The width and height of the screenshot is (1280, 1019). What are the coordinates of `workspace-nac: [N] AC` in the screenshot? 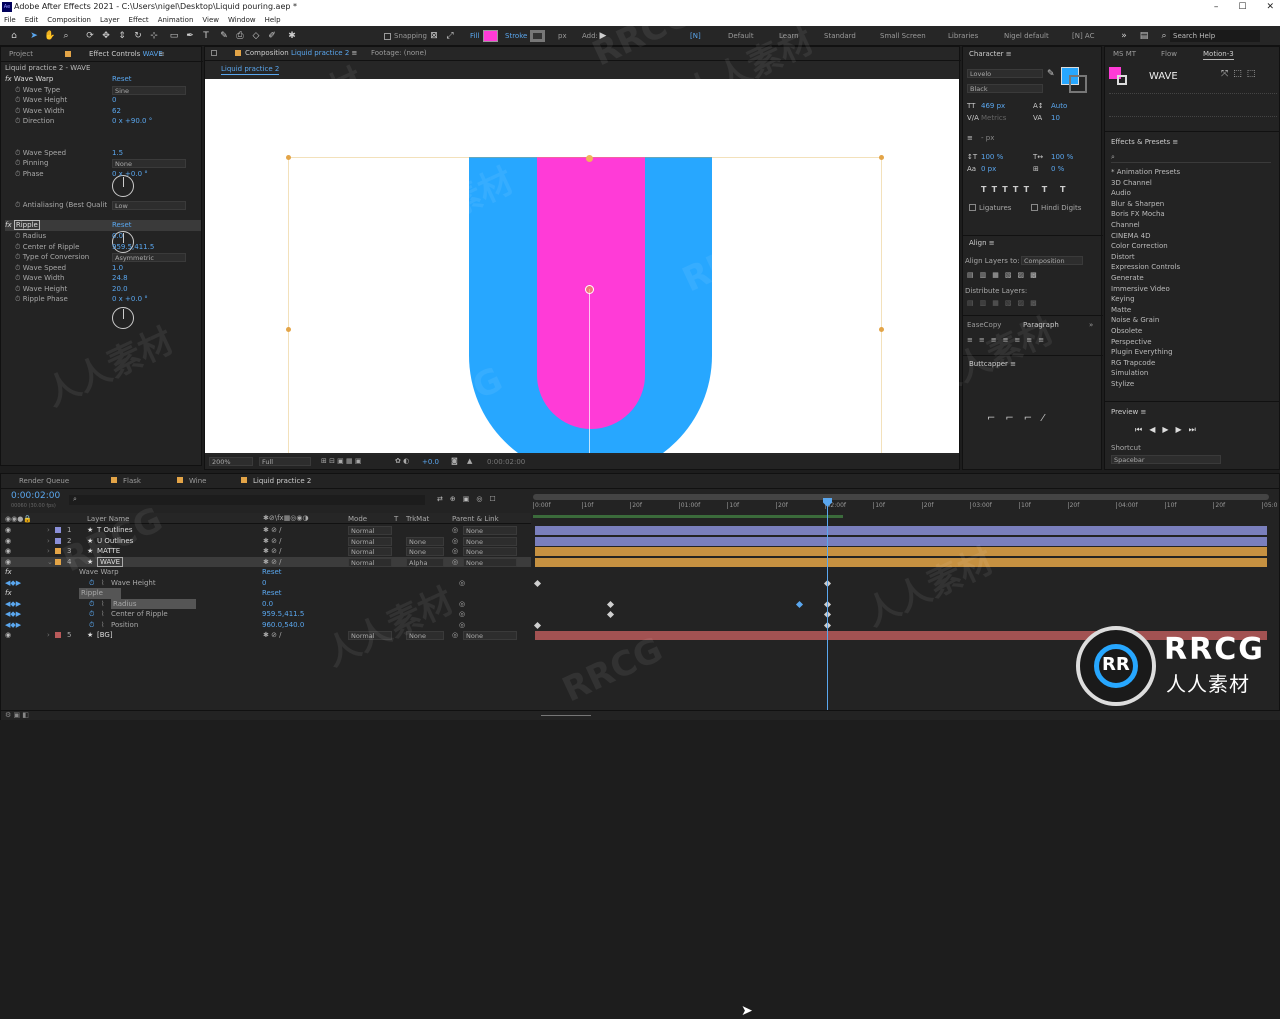 It's located at (1083, 36).